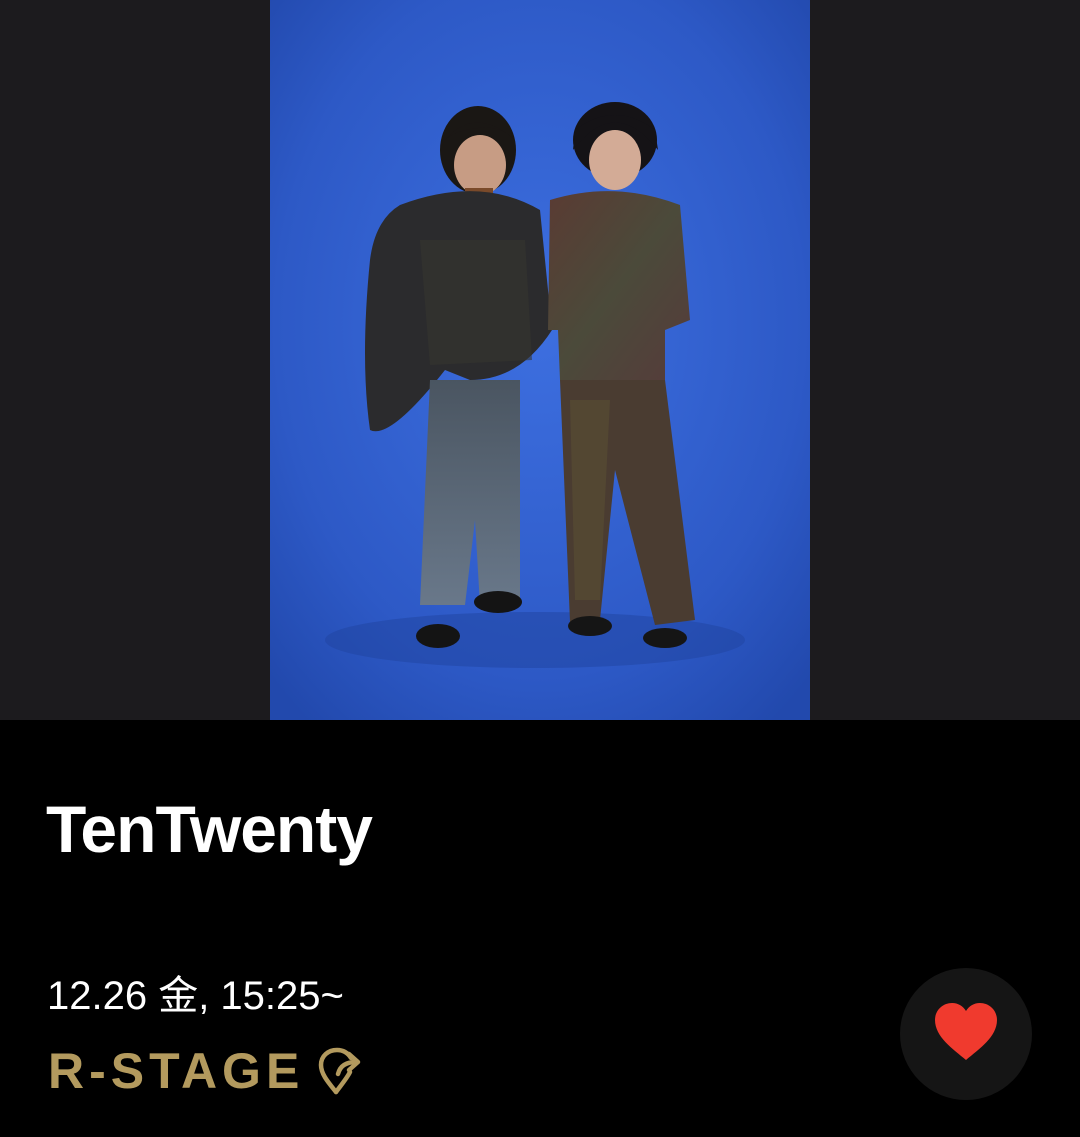 The height and width of the screenshot is (1137, 1080). Describe the element at coordinates (195, 996) in the screenshot. I see `performance-datetime: 12.26 金, 15:25~` at that location.